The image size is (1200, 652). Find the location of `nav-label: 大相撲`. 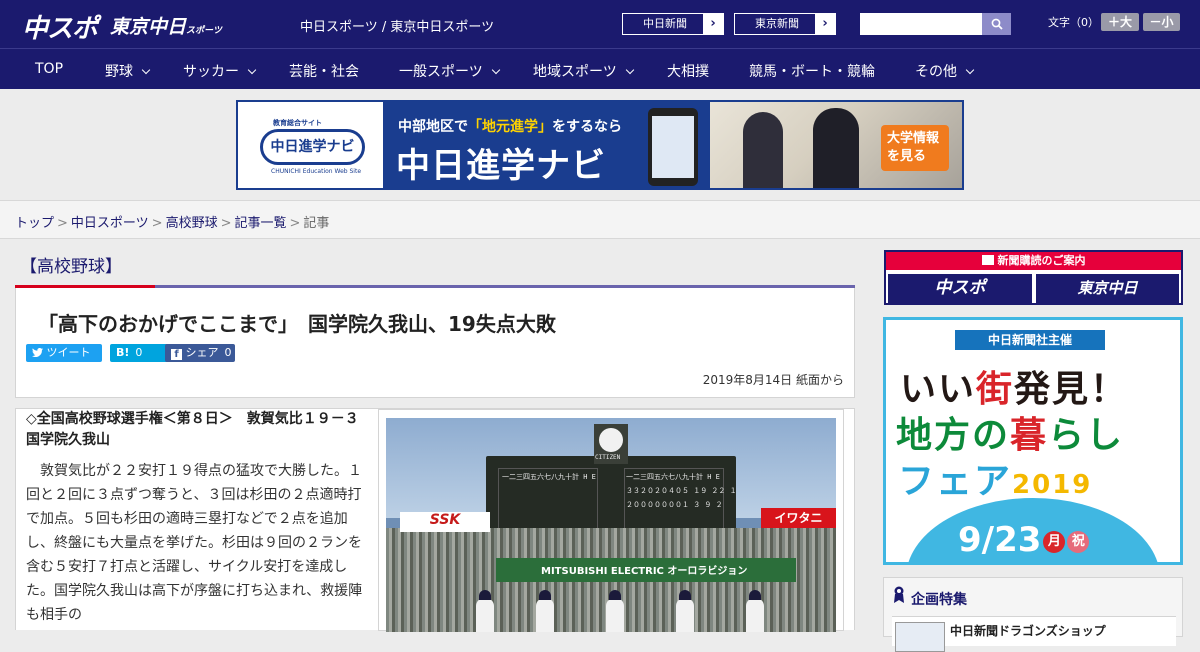

nav-label: 大相撲 is located at coordinates (688, 72).